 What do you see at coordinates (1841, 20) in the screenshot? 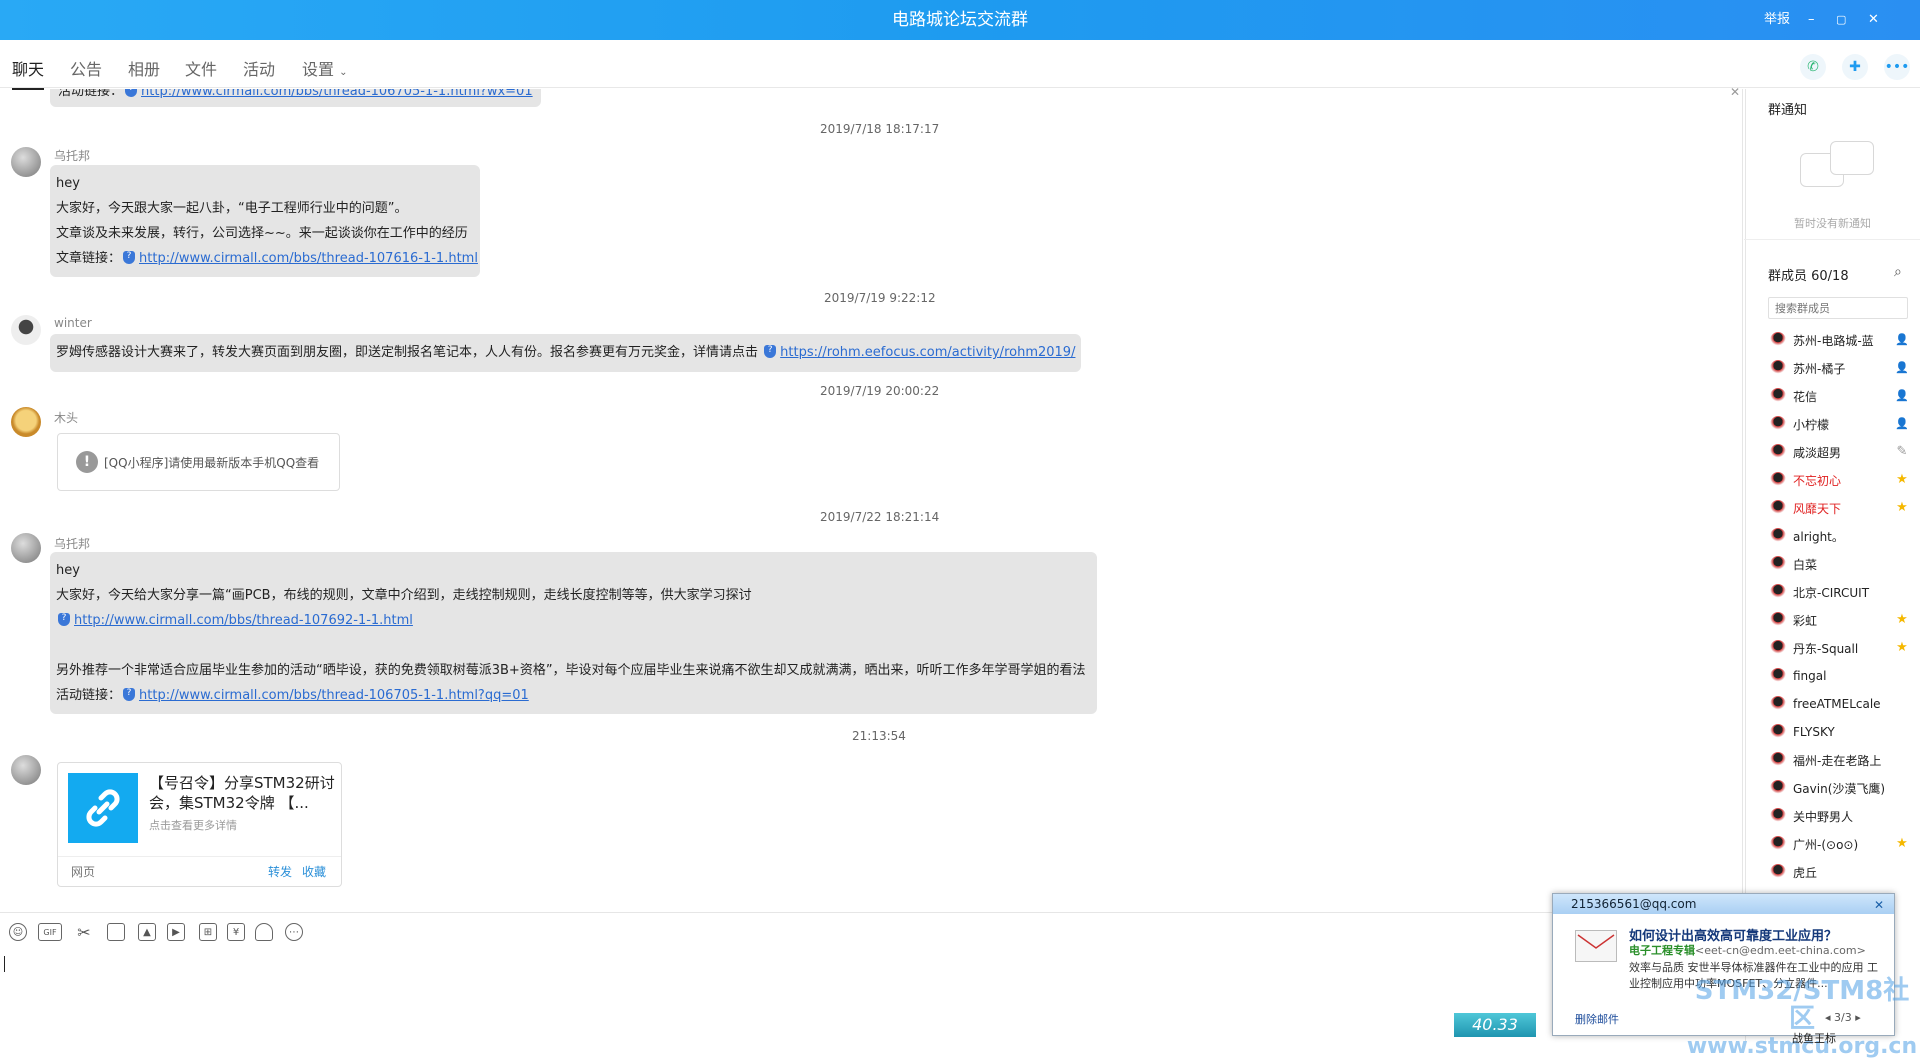
I see `restore-button: ▢` at bounding box center [1841, 20].